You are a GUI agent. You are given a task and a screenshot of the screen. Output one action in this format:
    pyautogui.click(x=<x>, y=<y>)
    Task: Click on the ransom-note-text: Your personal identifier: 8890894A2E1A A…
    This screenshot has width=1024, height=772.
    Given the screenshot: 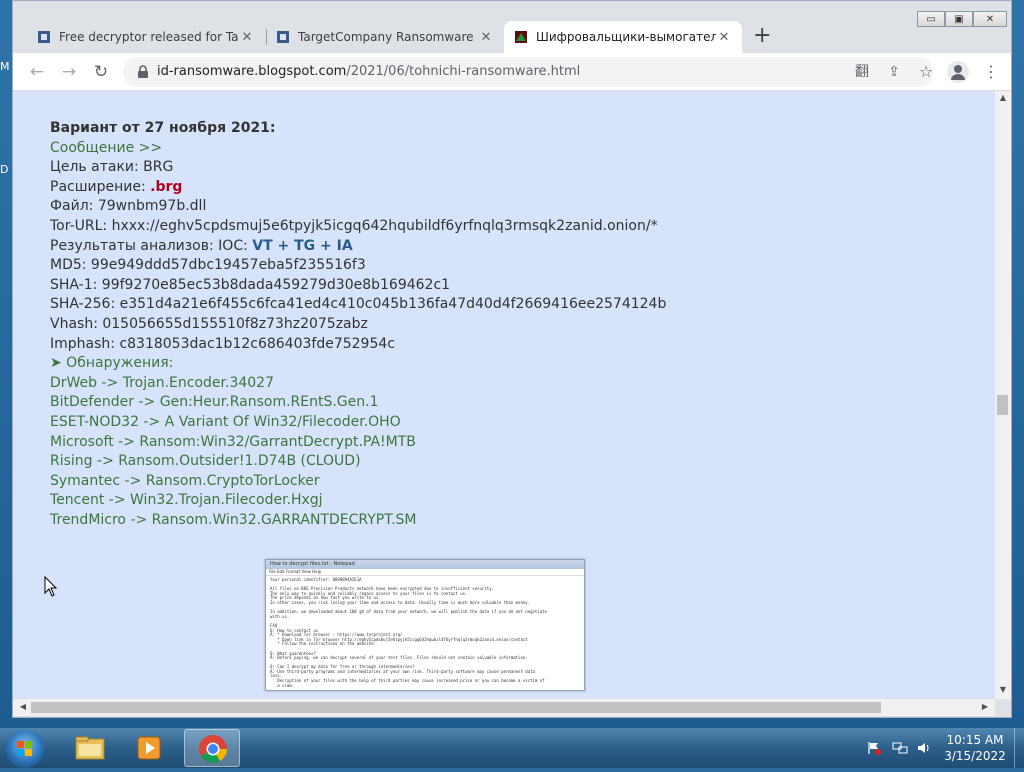 What is the action you would take?
    pyautogui.click(x=408, y=632)
    